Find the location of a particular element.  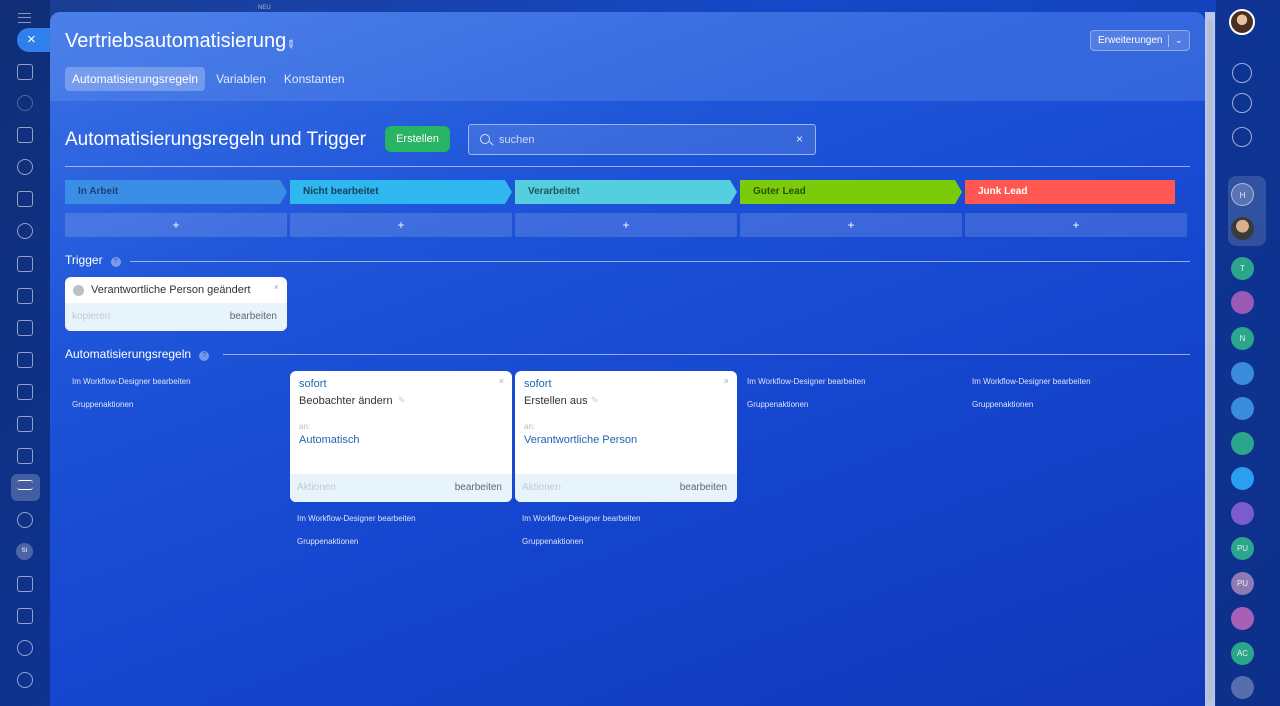

extensions-button: Erweiterungen ⌄ is located at coordinates (1140, 40).